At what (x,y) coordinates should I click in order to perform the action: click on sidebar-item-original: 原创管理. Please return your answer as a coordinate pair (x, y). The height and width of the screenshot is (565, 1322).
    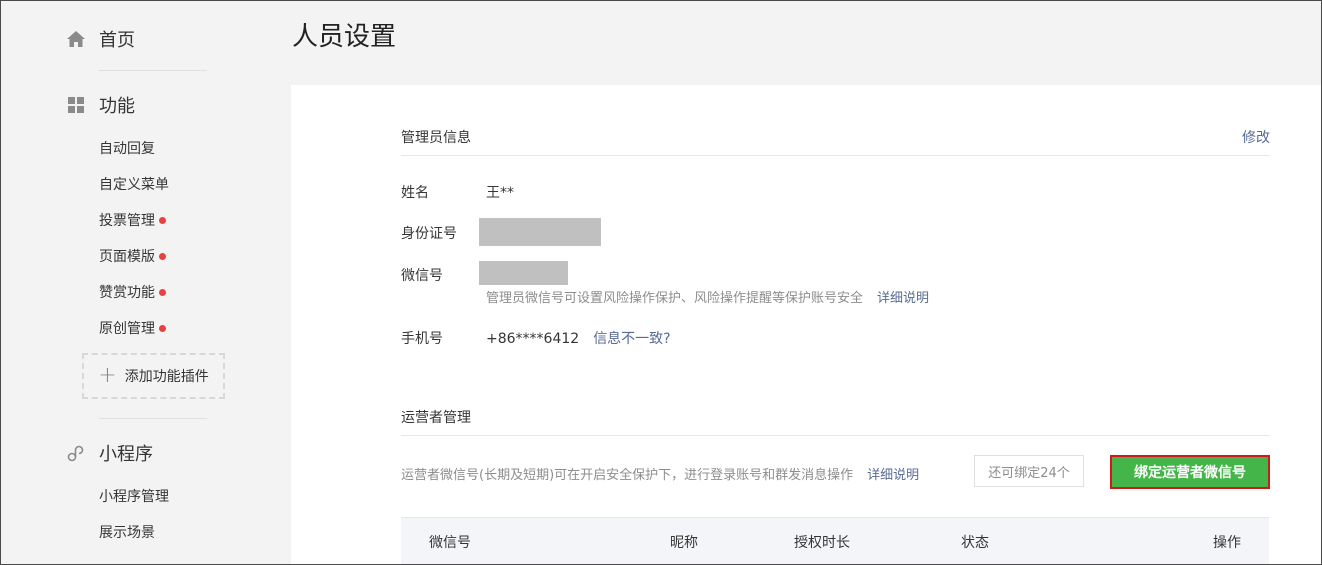
    Looking at the image, I should click on (132, 328).